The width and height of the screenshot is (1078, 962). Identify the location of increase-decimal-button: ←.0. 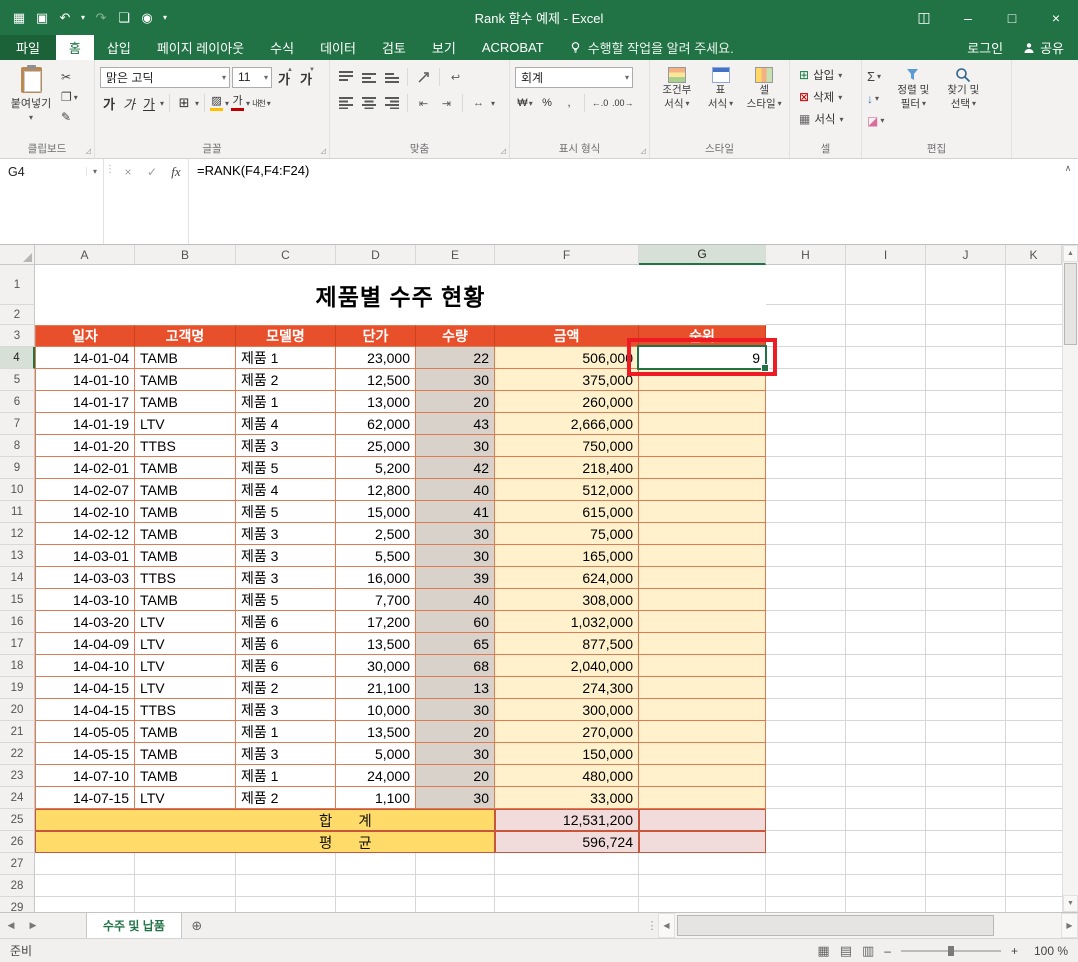
(600, 103).